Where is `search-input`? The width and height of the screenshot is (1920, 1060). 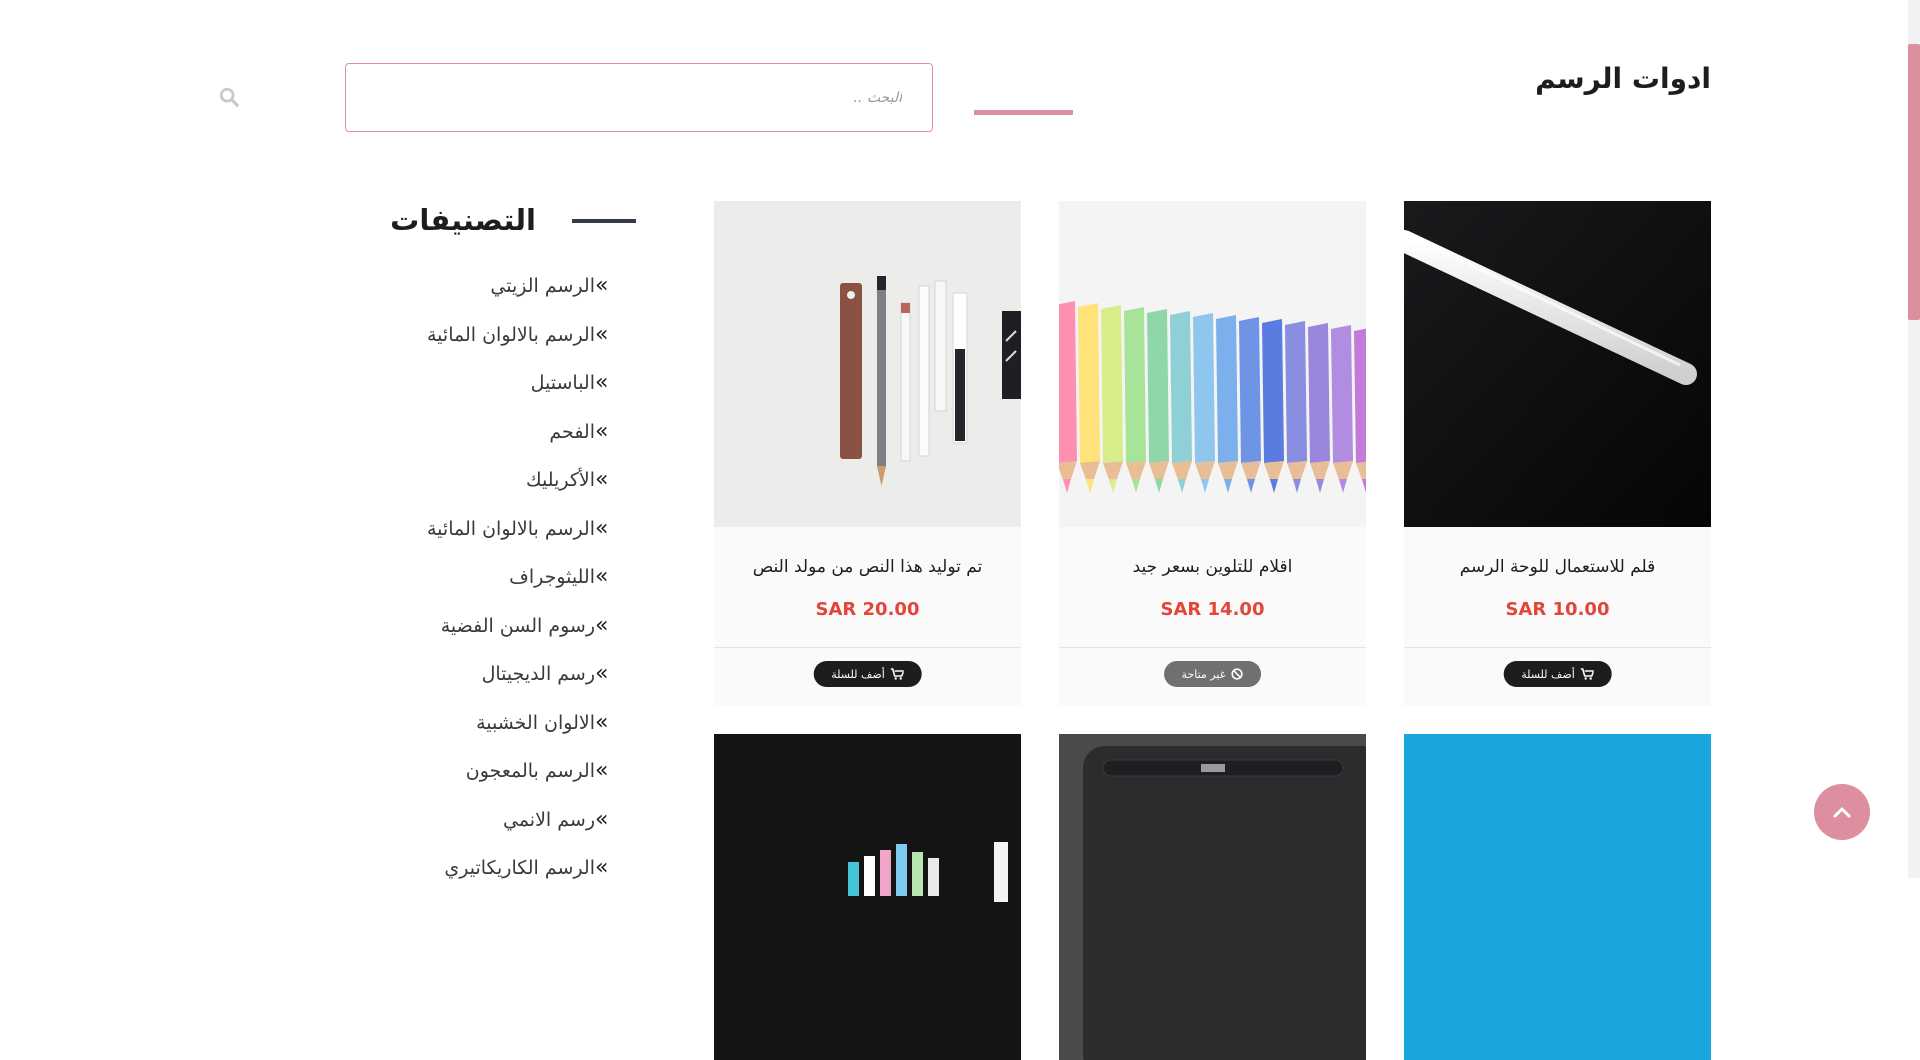
search-input is located at coordinates (639, 97).